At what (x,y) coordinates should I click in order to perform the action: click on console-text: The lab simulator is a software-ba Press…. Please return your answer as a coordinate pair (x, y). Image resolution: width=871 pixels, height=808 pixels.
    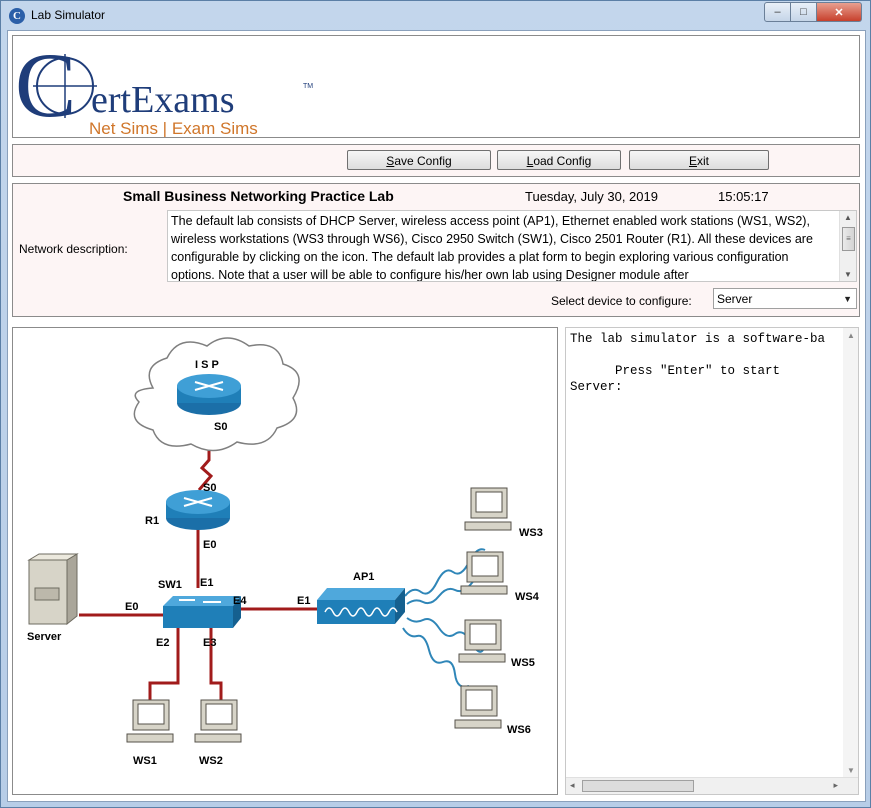
    Looking at the image, I should click on (697, 363).